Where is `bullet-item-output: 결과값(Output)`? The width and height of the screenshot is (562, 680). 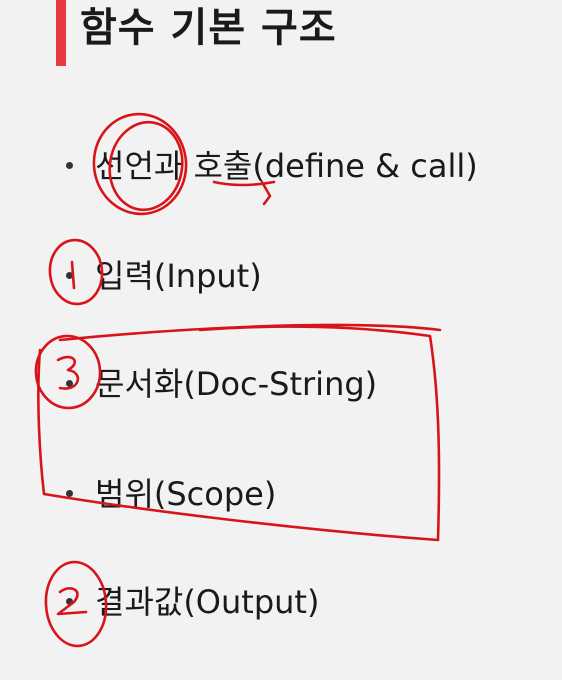
bullet-item-output: 결과값(Output) is located at coordinates (192, 602).